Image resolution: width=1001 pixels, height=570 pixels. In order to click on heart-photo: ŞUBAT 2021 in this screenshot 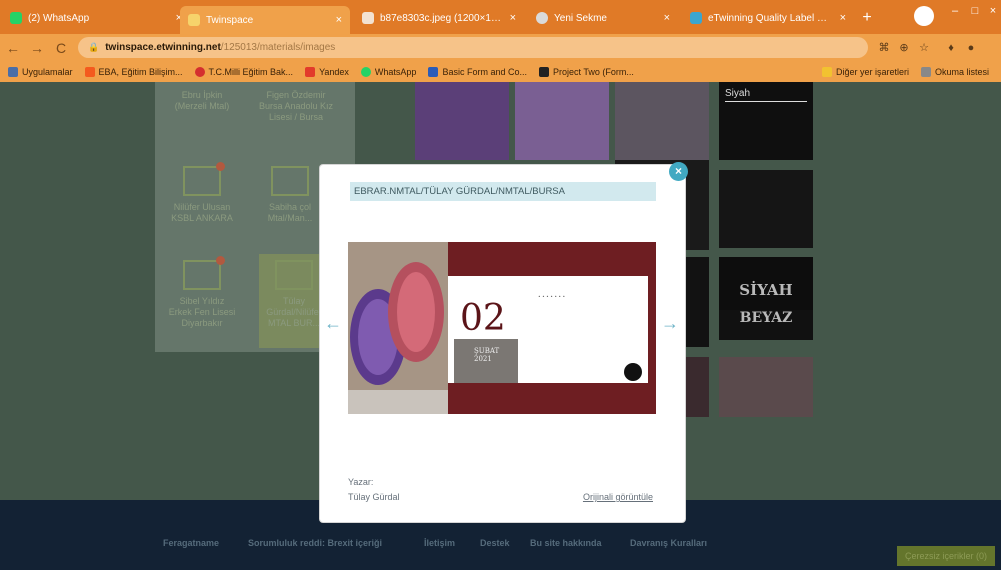, I will do `click(486, 361)`.